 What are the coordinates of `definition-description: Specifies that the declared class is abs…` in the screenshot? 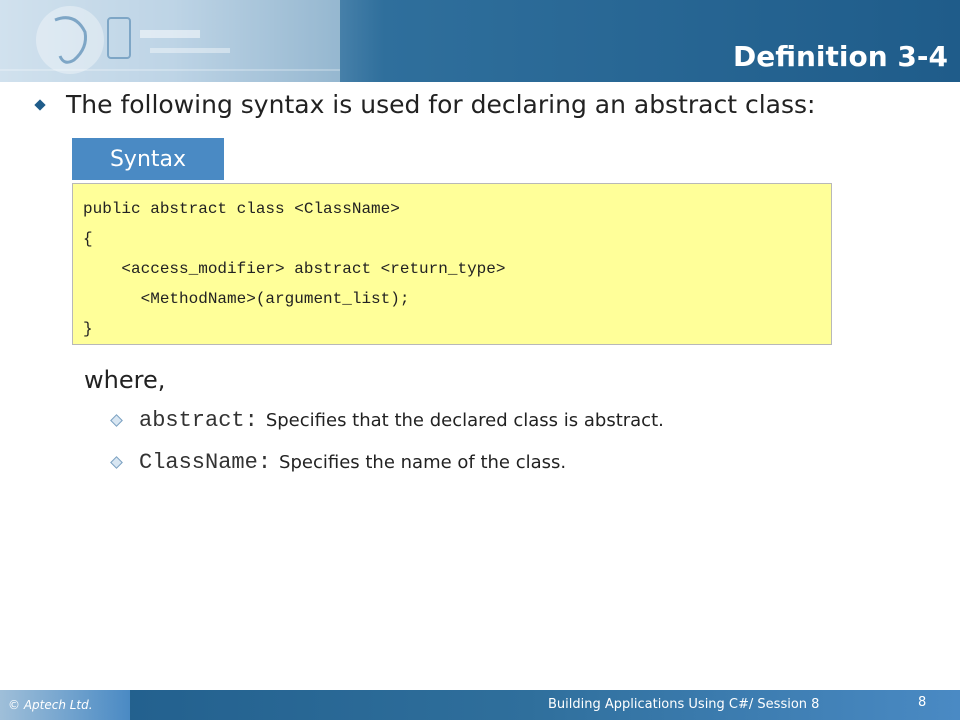 It's located at (464, 420).